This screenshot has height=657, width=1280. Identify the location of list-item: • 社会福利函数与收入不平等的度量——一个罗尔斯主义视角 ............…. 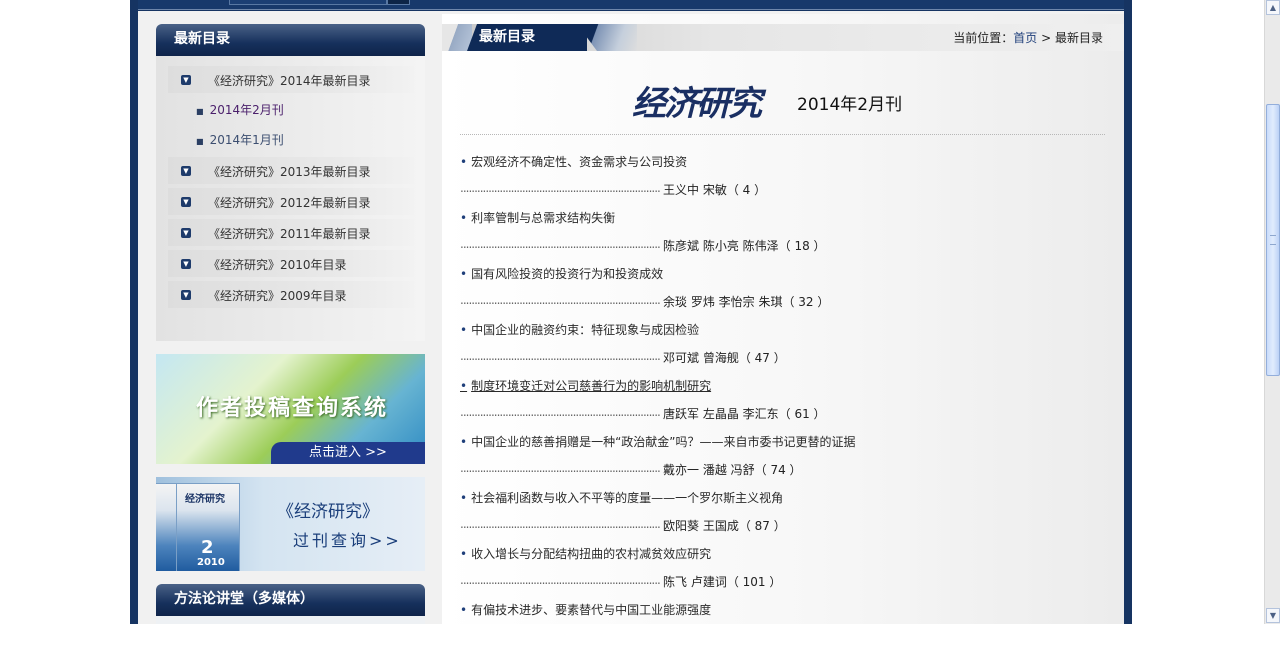
(782, 517).